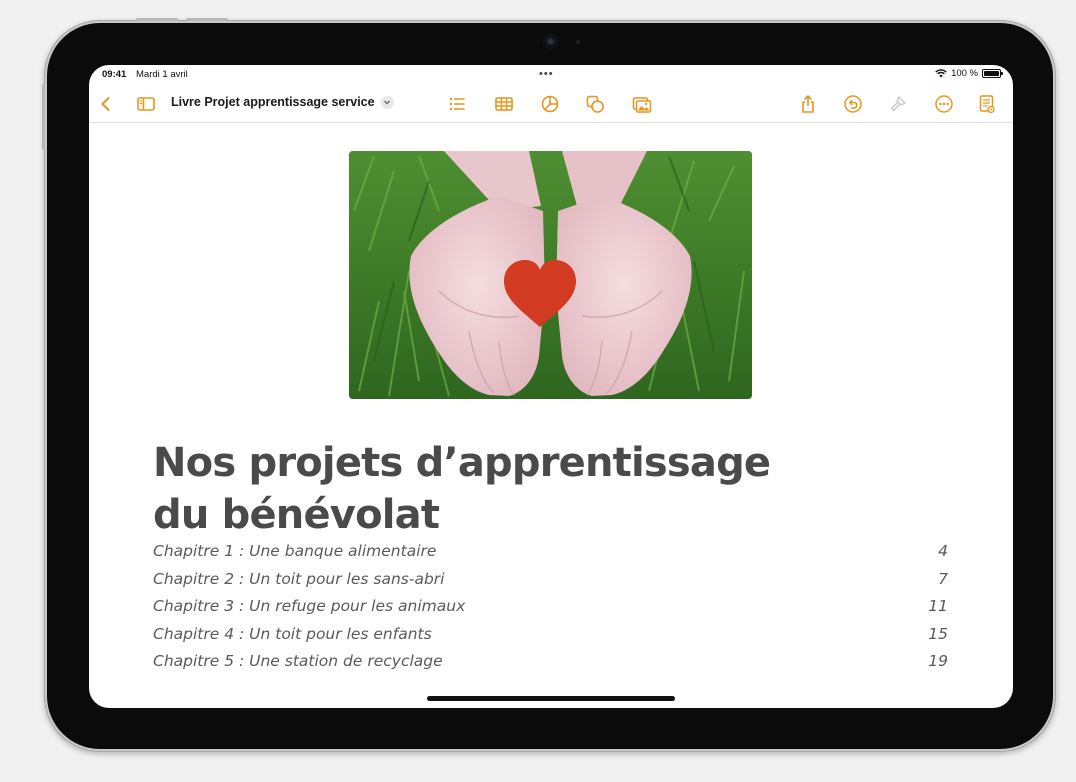  I want to click on toc-row: Chapitre 4 : Un toit pour les enfants 15, so click(550, 638).